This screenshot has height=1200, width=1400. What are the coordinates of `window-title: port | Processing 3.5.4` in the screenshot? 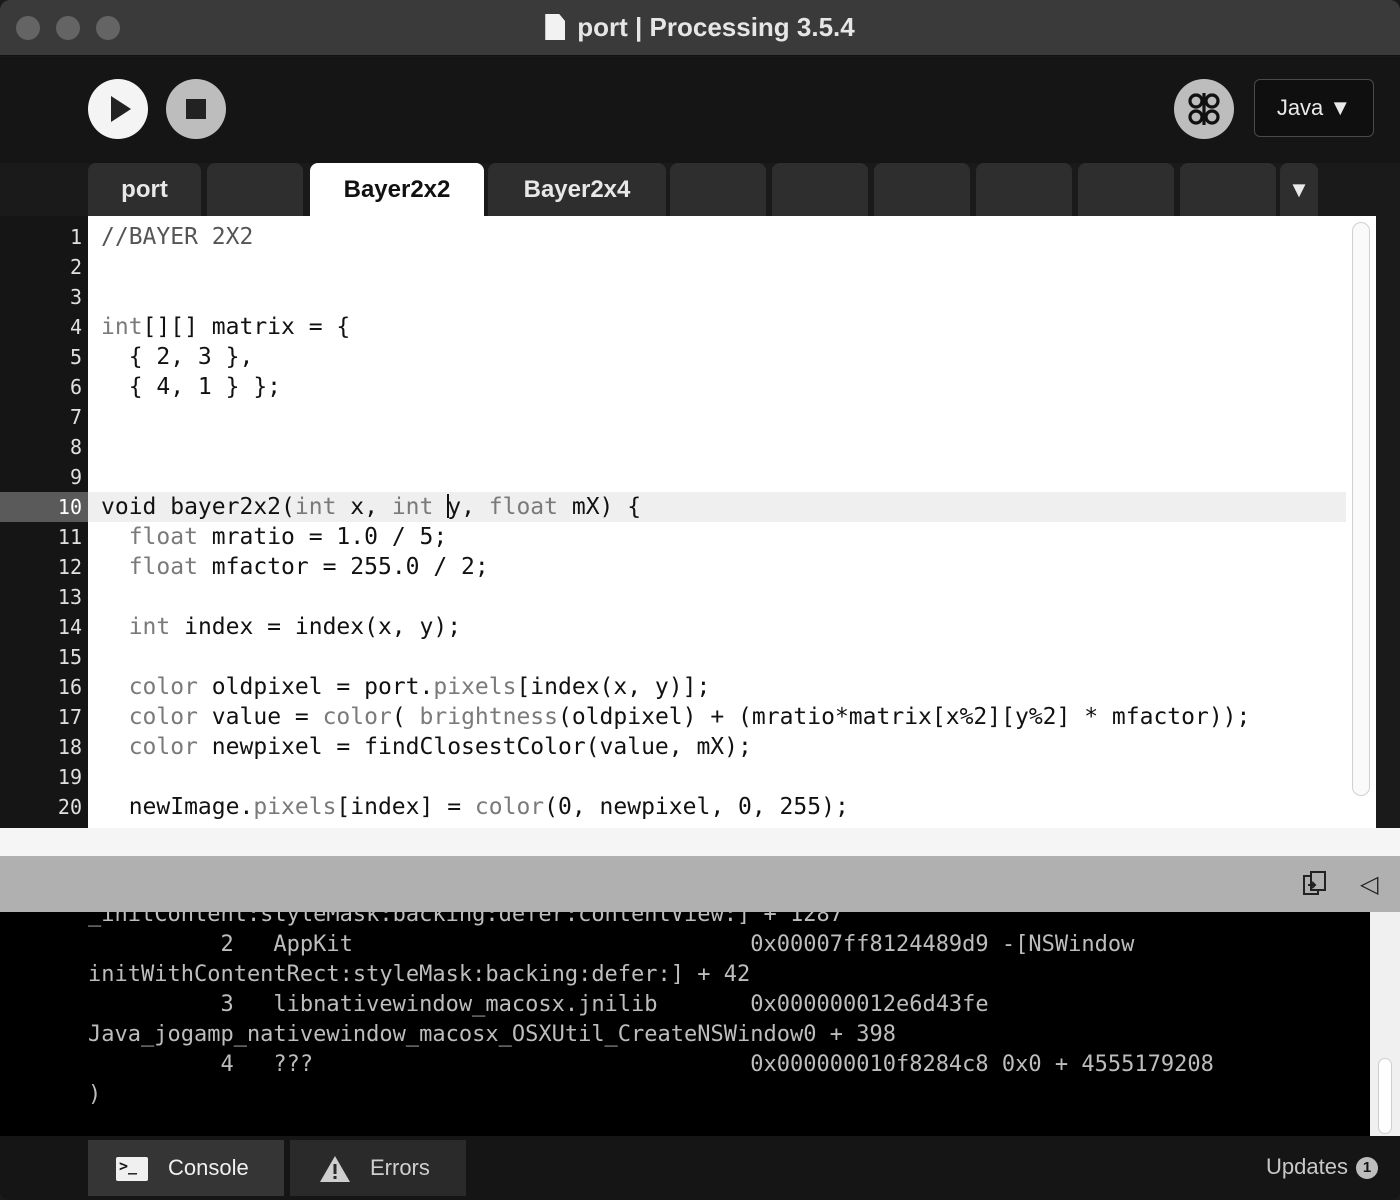 It's located at (700, 27).